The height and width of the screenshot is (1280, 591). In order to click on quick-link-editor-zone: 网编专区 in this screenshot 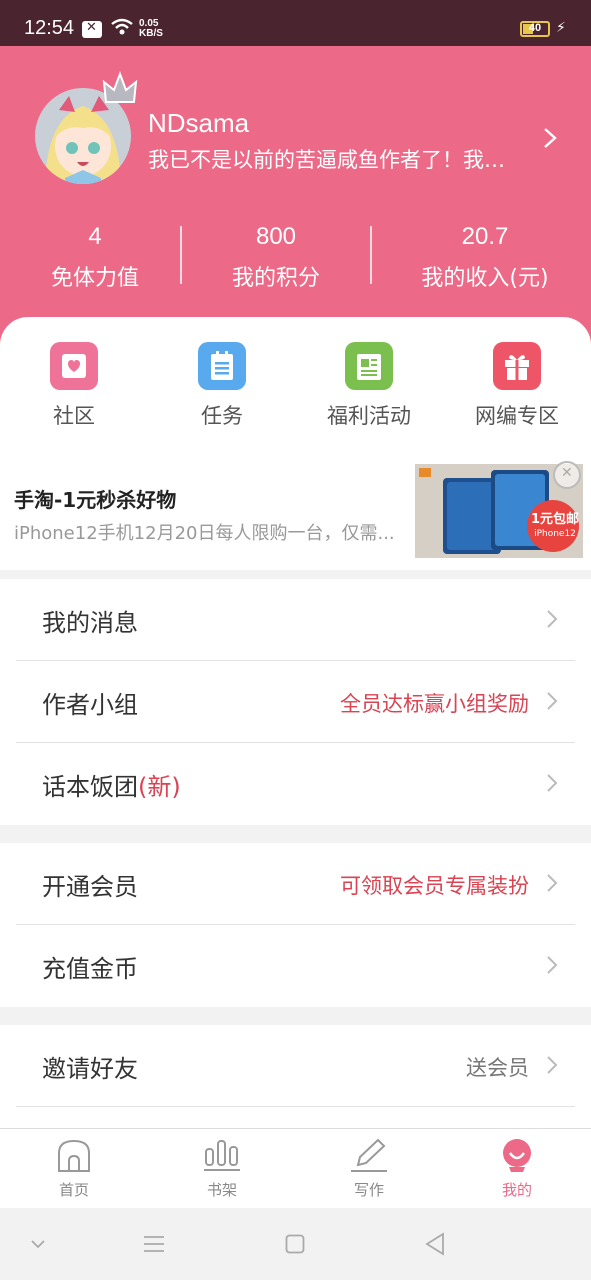, I will do `click(517, 386)`.